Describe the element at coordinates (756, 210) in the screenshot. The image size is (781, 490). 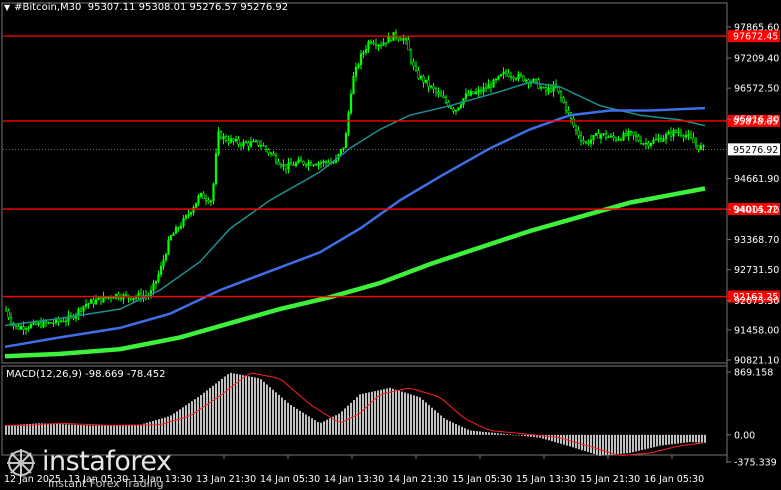
I see `price-tick-label: 94005.70` at that location.